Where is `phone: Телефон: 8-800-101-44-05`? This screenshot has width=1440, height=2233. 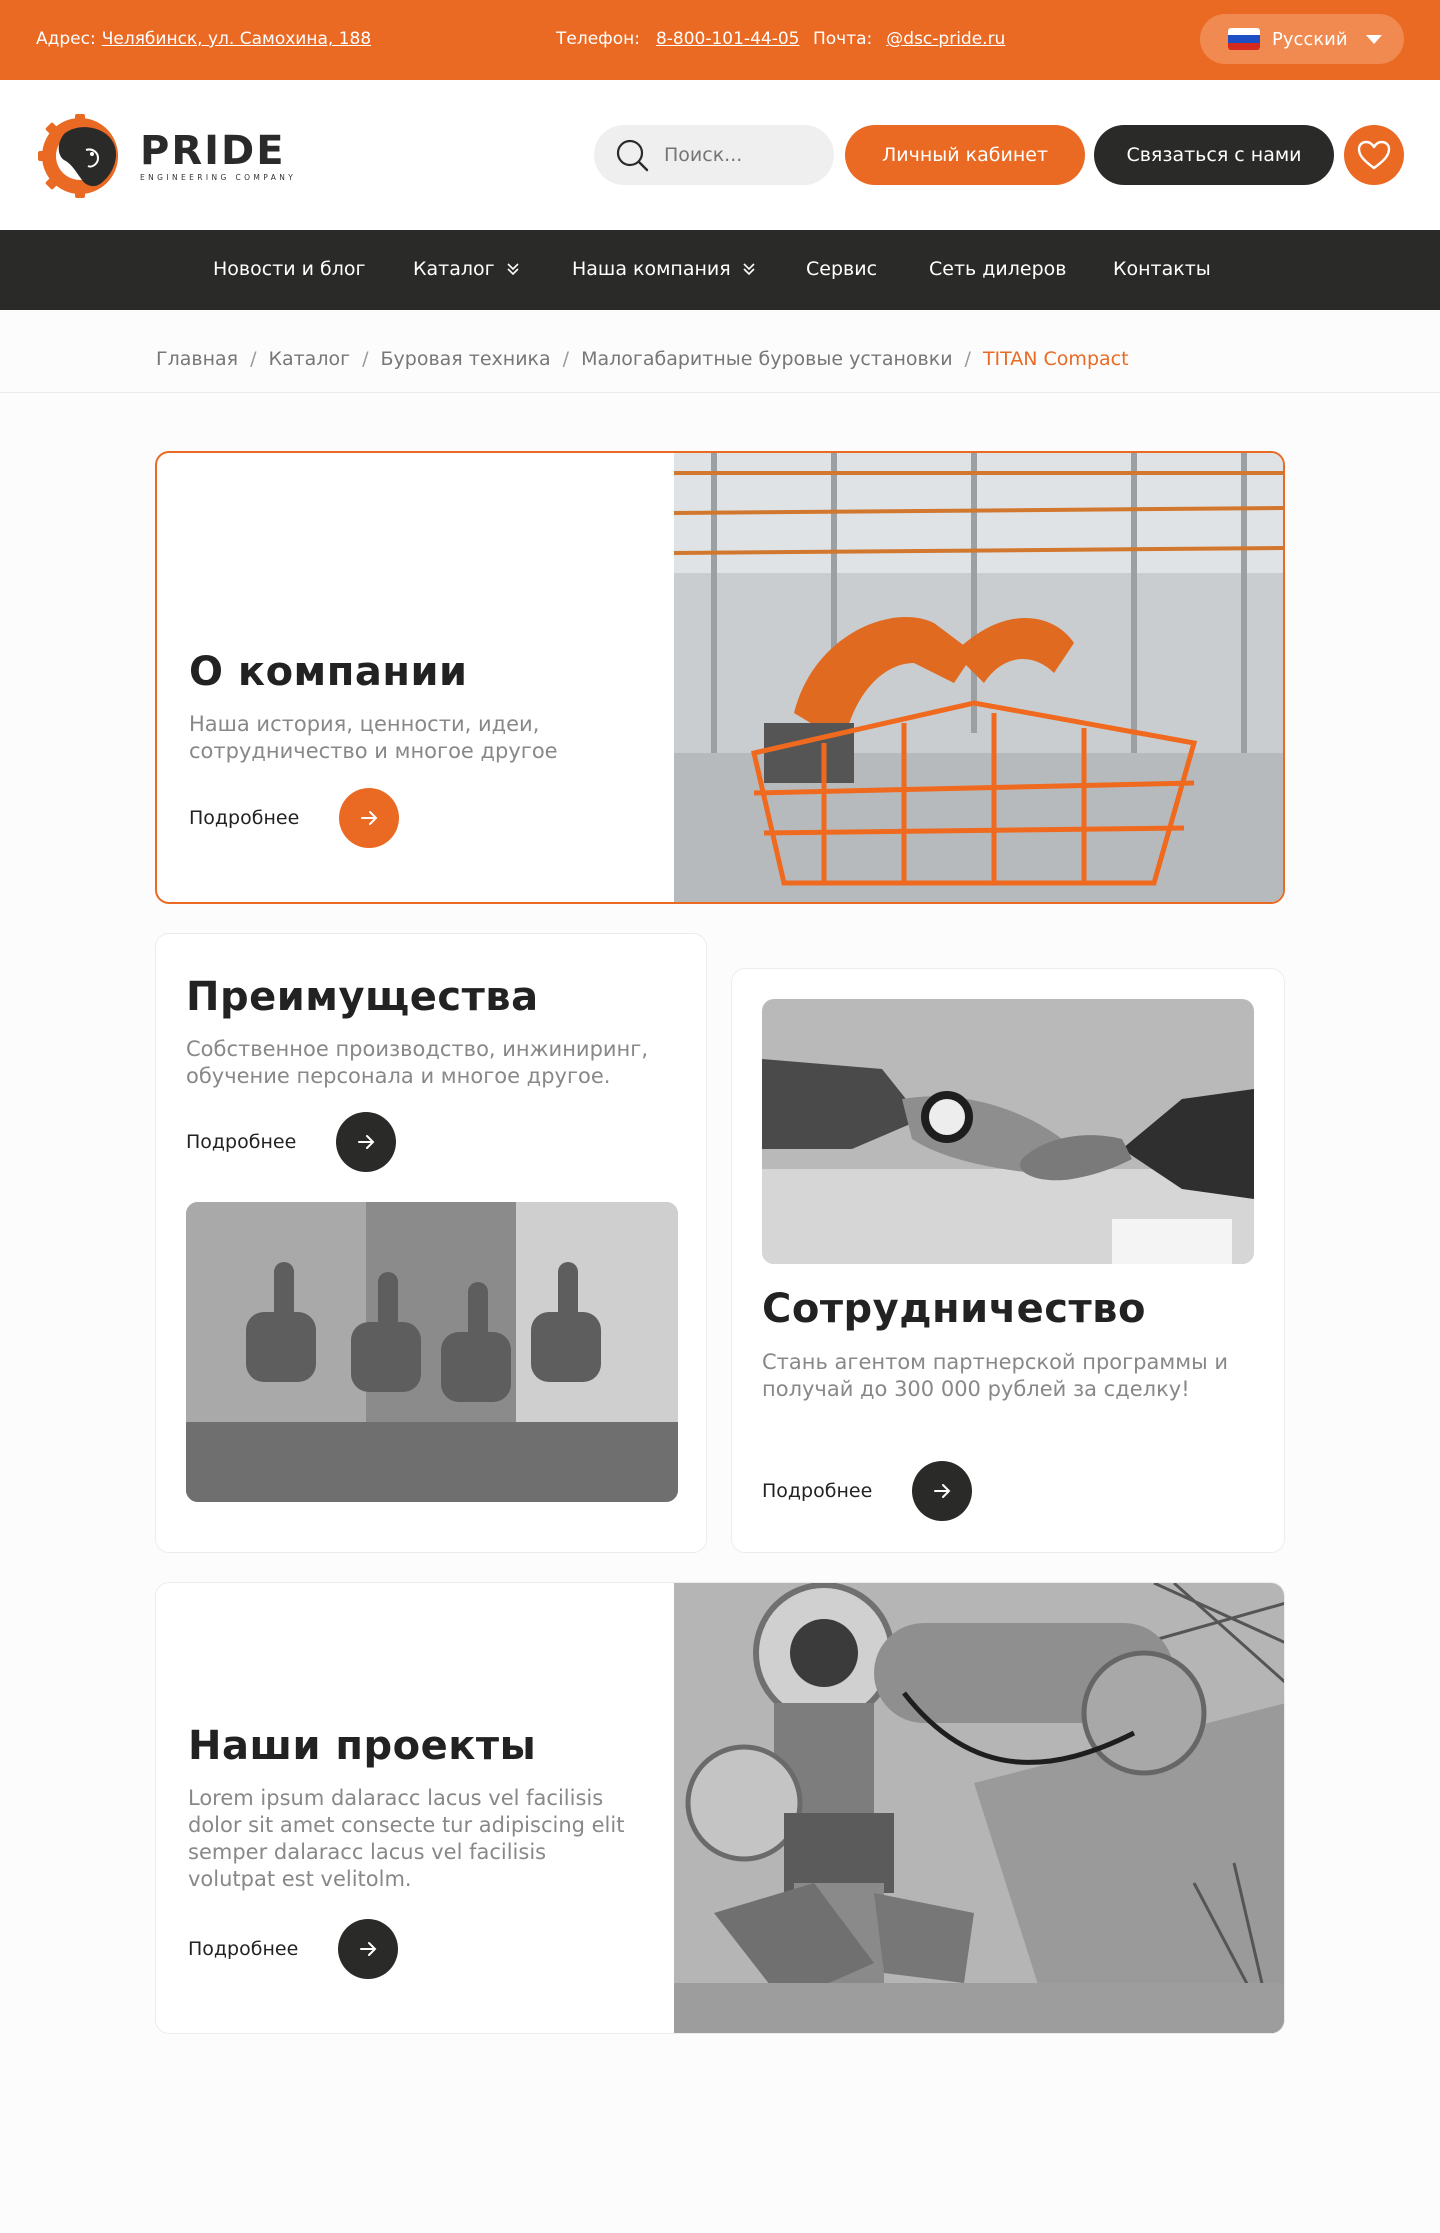
phone: Телефон: 8-800-101-44-05 is located at coordinates (677, 39).